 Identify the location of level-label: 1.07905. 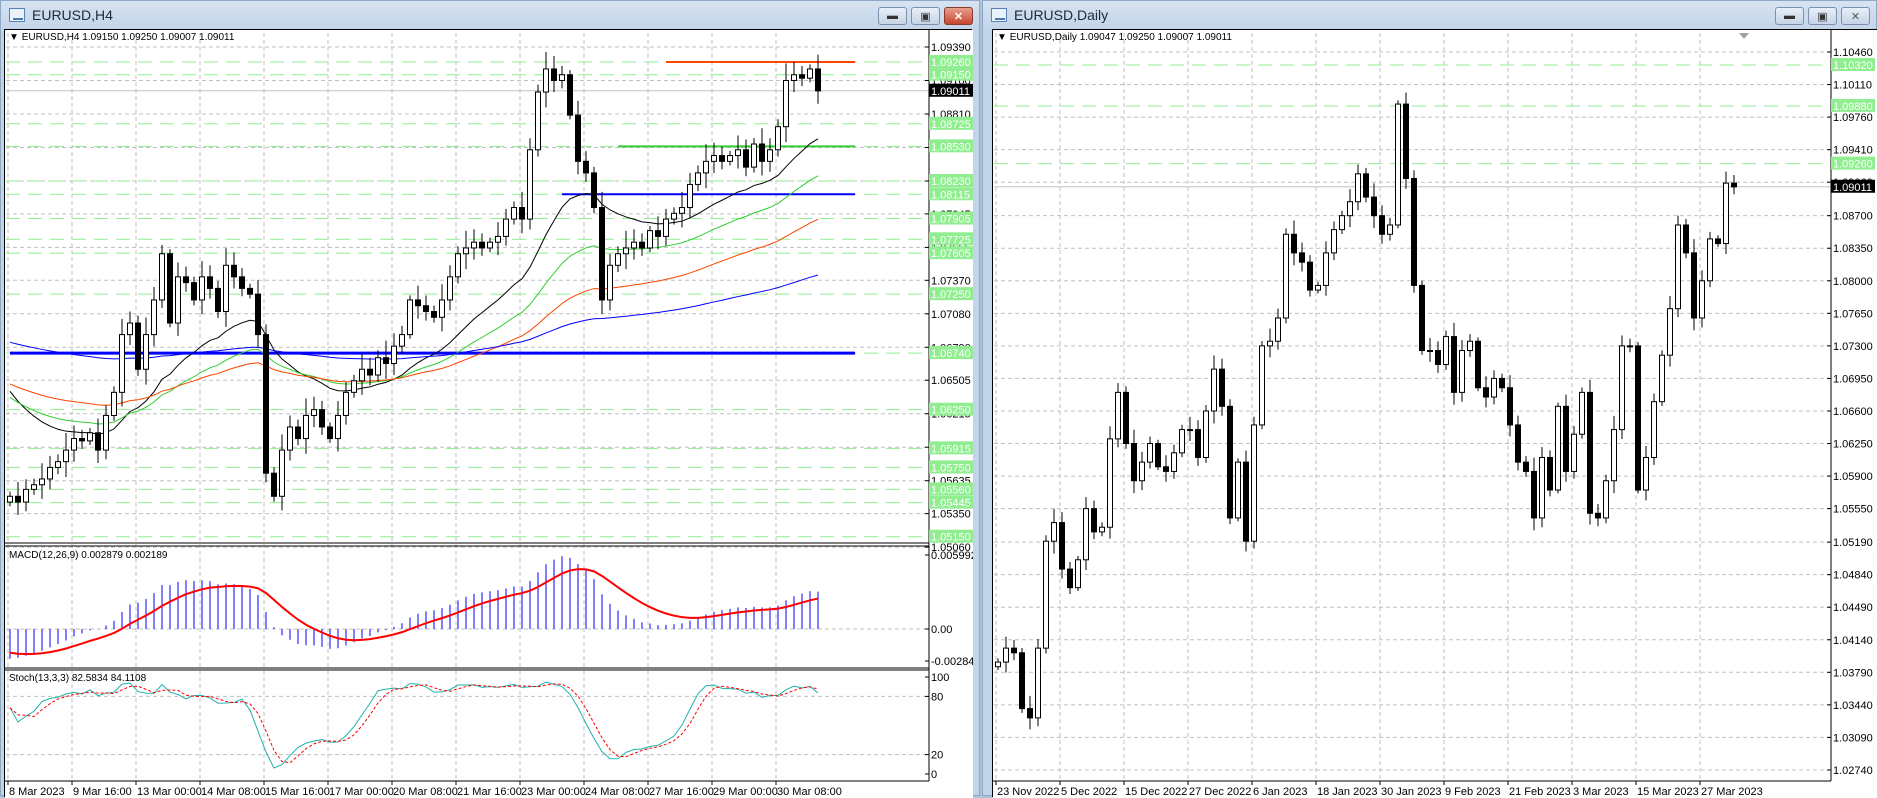
(951, 220).